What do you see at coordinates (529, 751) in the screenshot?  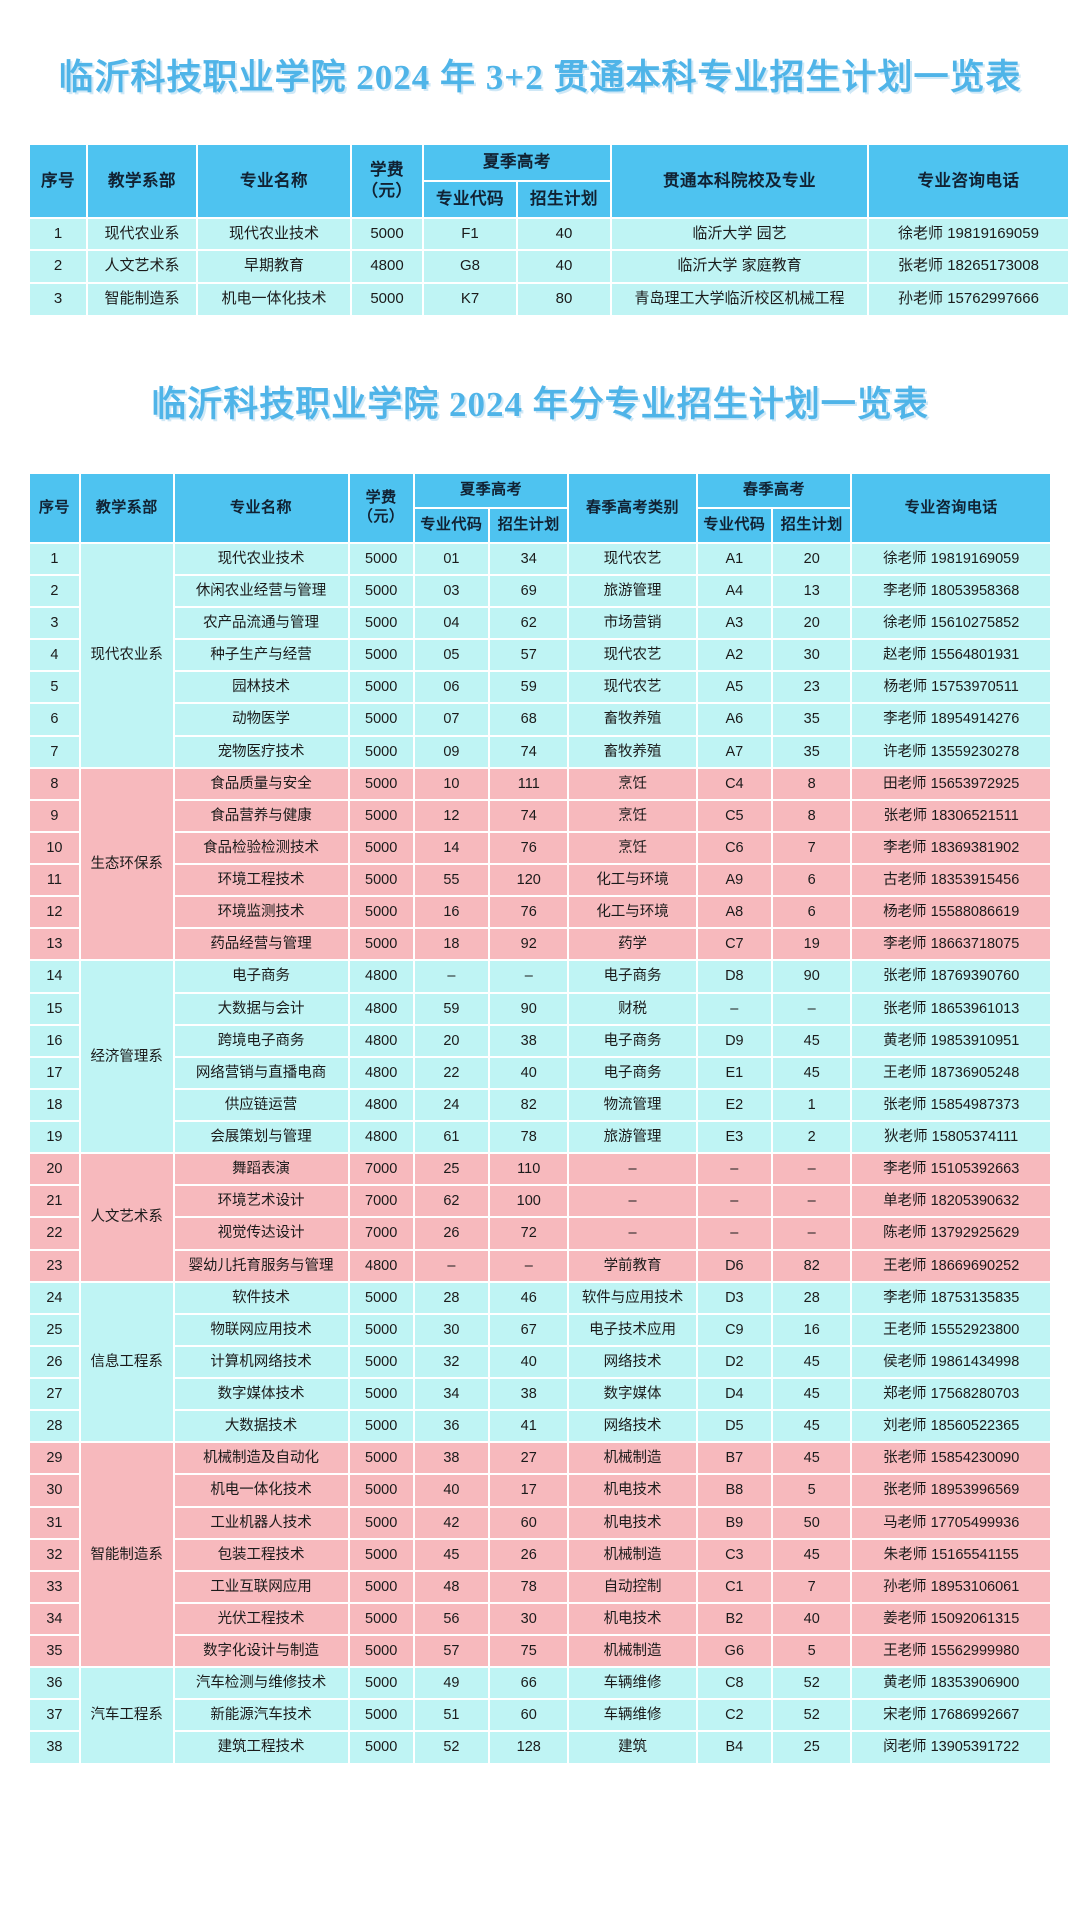 I see `cell-summer-plan: 74` at bounding box center [529, 751].